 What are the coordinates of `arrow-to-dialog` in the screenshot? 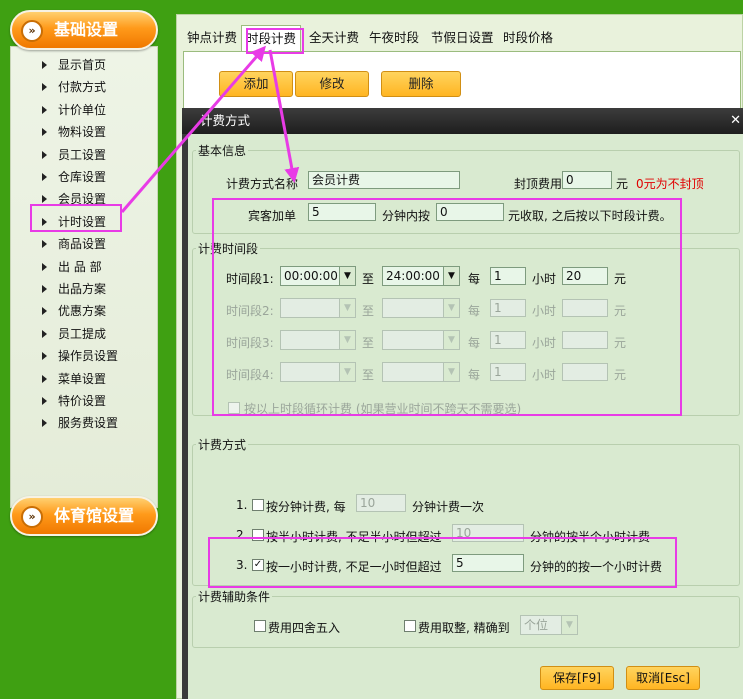 It's located at (284, 116).